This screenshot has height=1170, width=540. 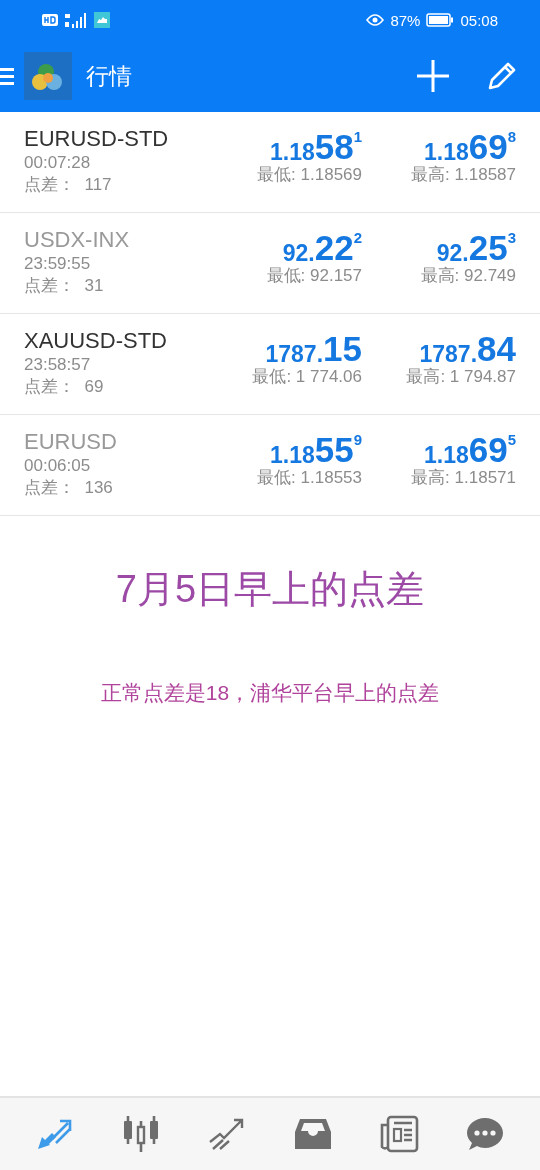 I want to click on high-price: 最高: 92.749, so click(x=468, y=276).